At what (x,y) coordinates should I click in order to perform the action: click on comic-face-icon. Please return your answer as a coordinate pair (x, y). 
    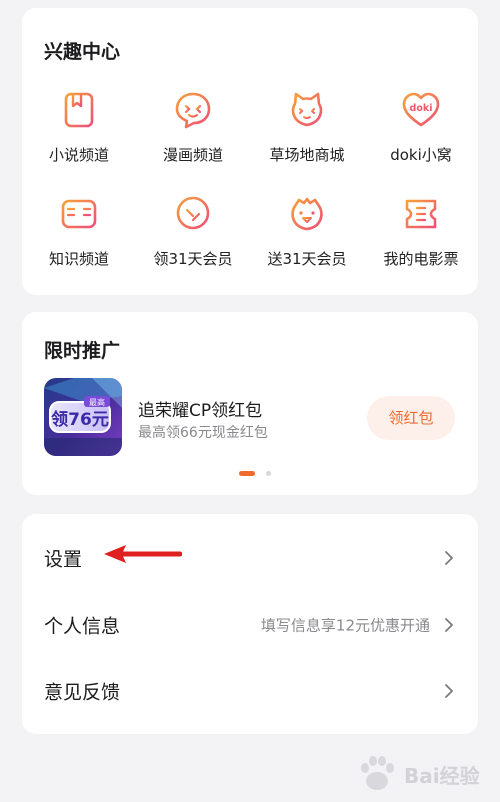
    Looking at the image, I should click on (193, 110).